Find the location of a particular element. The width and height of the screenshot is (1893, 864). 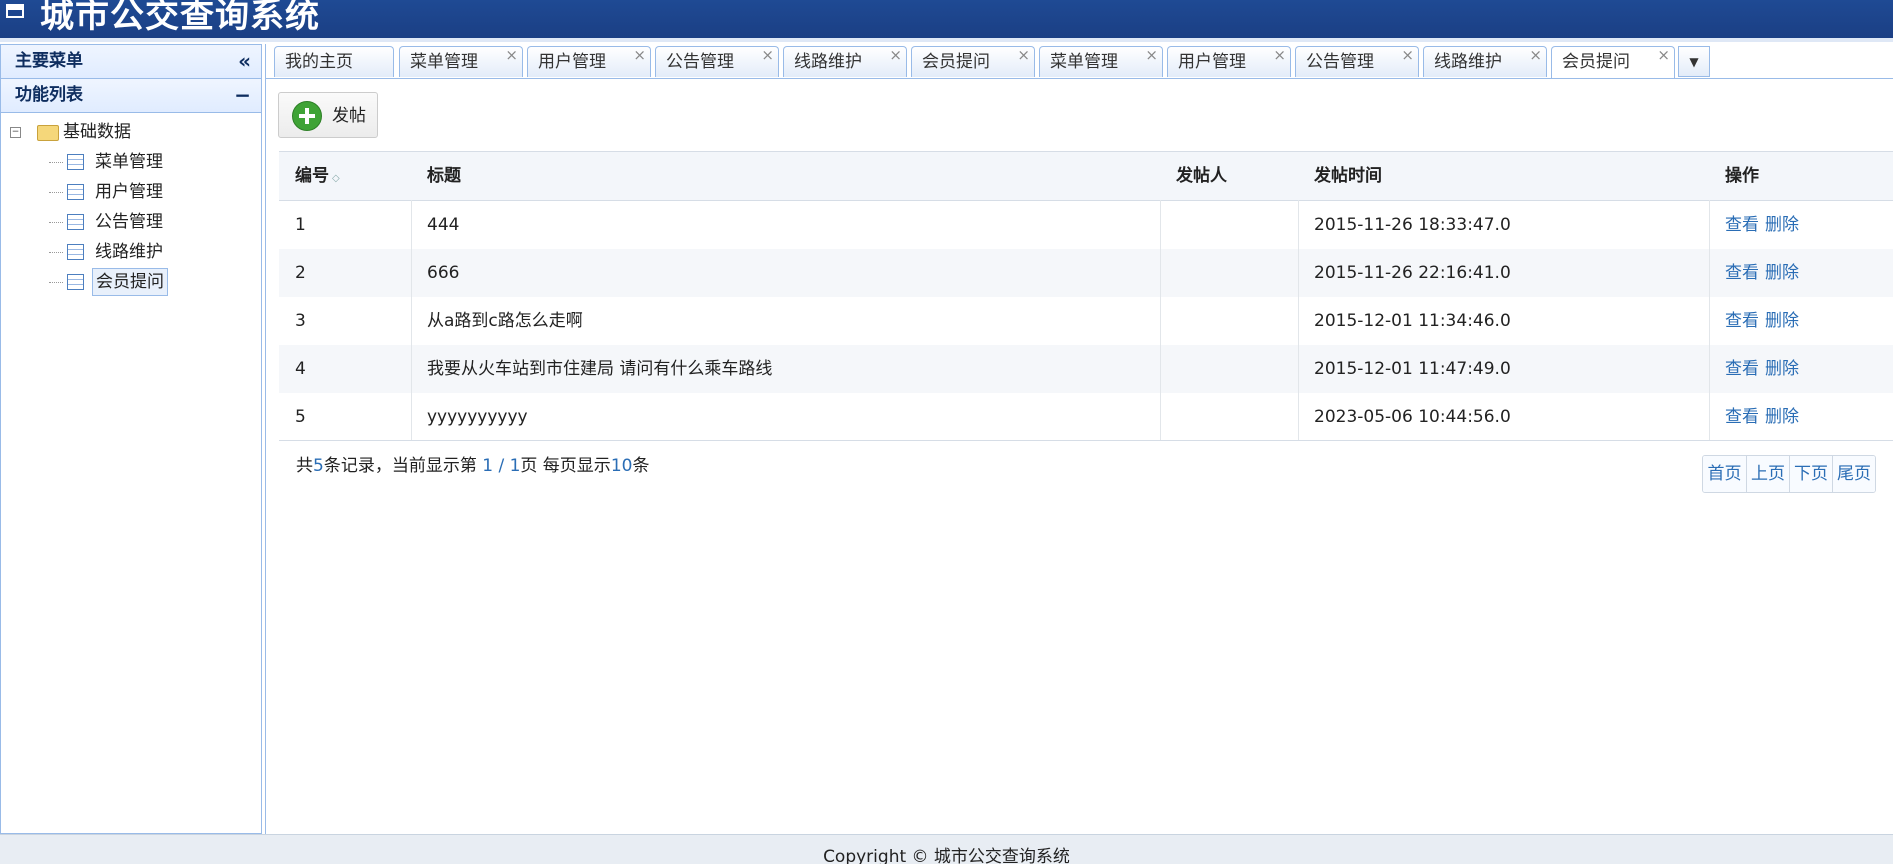

tree-item-route-maintenance: 线路维护 is located at coordinates (131, 252).